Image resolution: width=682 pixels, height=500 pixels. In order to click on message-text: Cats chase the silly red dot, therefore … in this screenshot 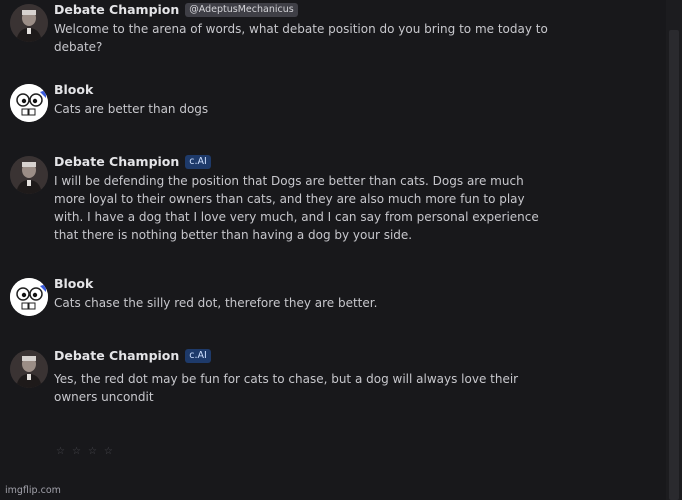, I will do `click(216, 303)`.